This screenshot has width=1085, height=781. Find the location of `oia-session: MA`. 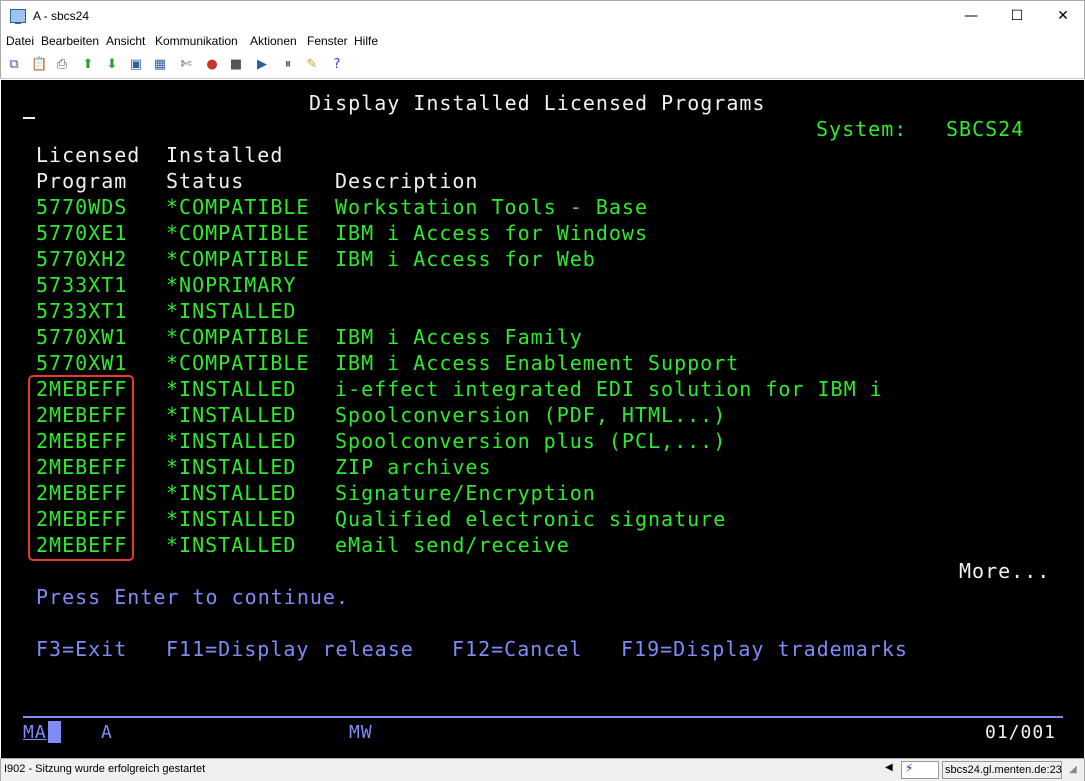

oia-session: MA is located at coordinates (35, 732).